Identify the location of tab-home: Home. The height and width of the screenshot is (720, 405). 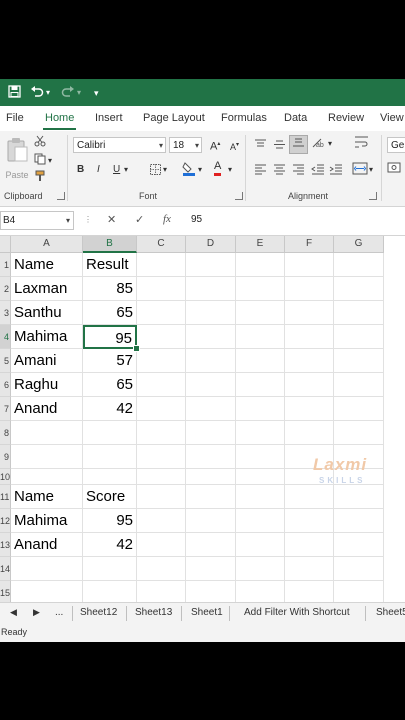
(59, 118).